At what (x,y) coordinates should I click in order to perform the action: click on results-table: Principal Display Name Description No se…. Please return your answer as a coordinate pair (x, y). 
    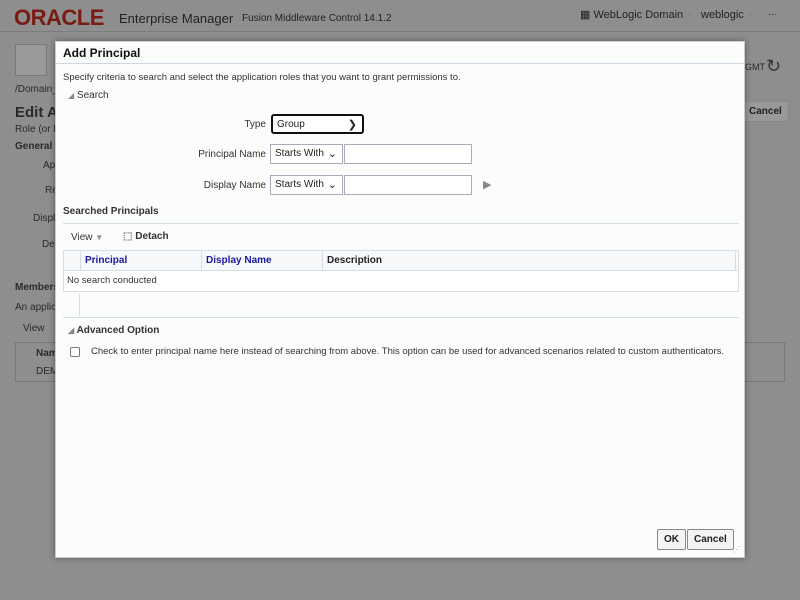
    Looking at the image, I should click on (401, 271).